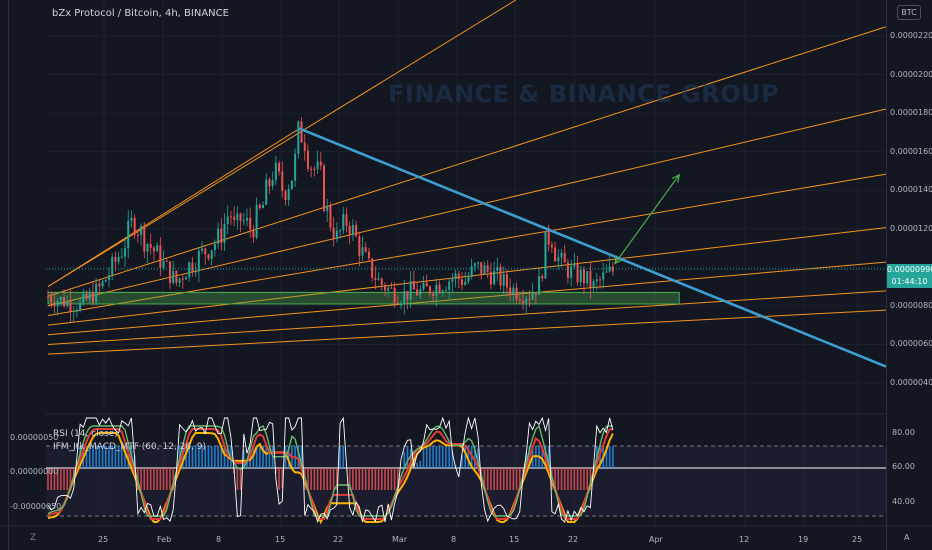 Image resolution: width=932 pixels, height=550 pixels. What do you see at coordinates (129, 447) in the screenshot?
I see `macd-legend: IFM_Jtk_MACD_MTF (60, 12, 26, 9)` at bounding box center [129, 447].